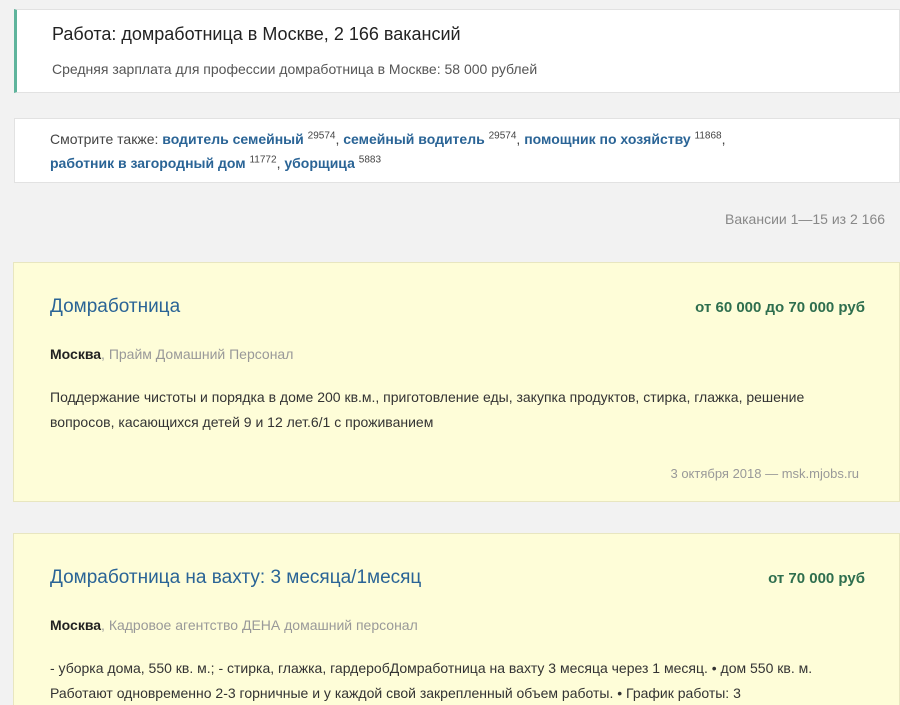 This screenshot has height=705, width=900. Describe the element at coordinates (148, 163) in the screenshot. I see `see-also-link-country-house-worker: работник в загородный дом` at that location.